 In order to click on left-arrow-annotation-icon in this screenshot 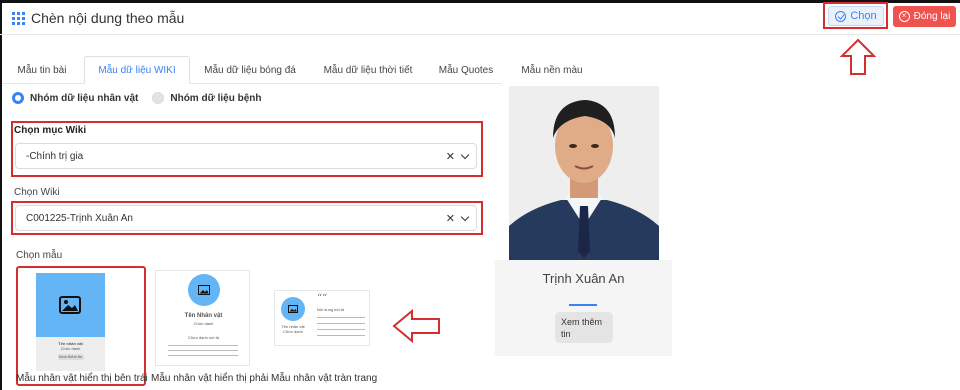, I will do `click(416, 326)`.